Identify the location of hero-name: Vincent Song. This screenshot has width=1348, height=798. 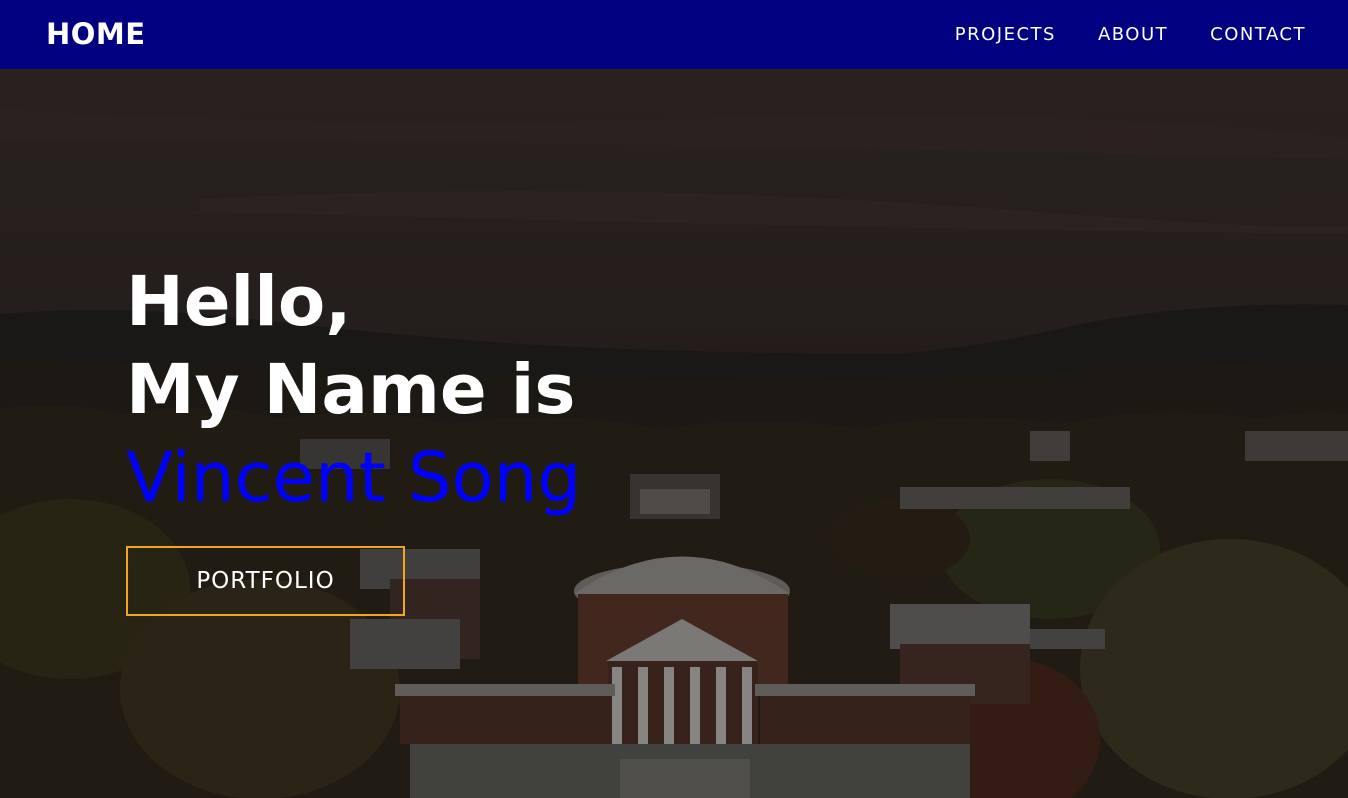
(354, 478).